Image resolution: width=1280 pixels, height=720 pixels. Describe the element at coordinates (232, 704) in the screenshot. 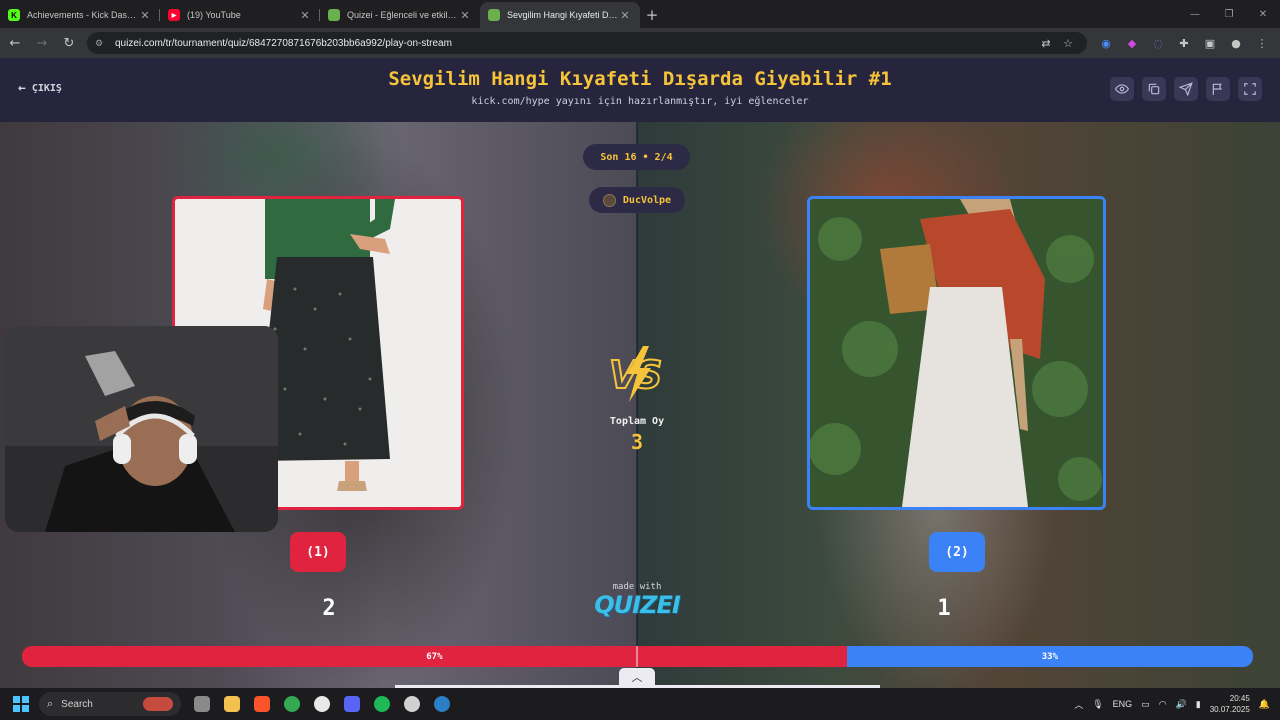

I see `file-explorer-icon` at that location.